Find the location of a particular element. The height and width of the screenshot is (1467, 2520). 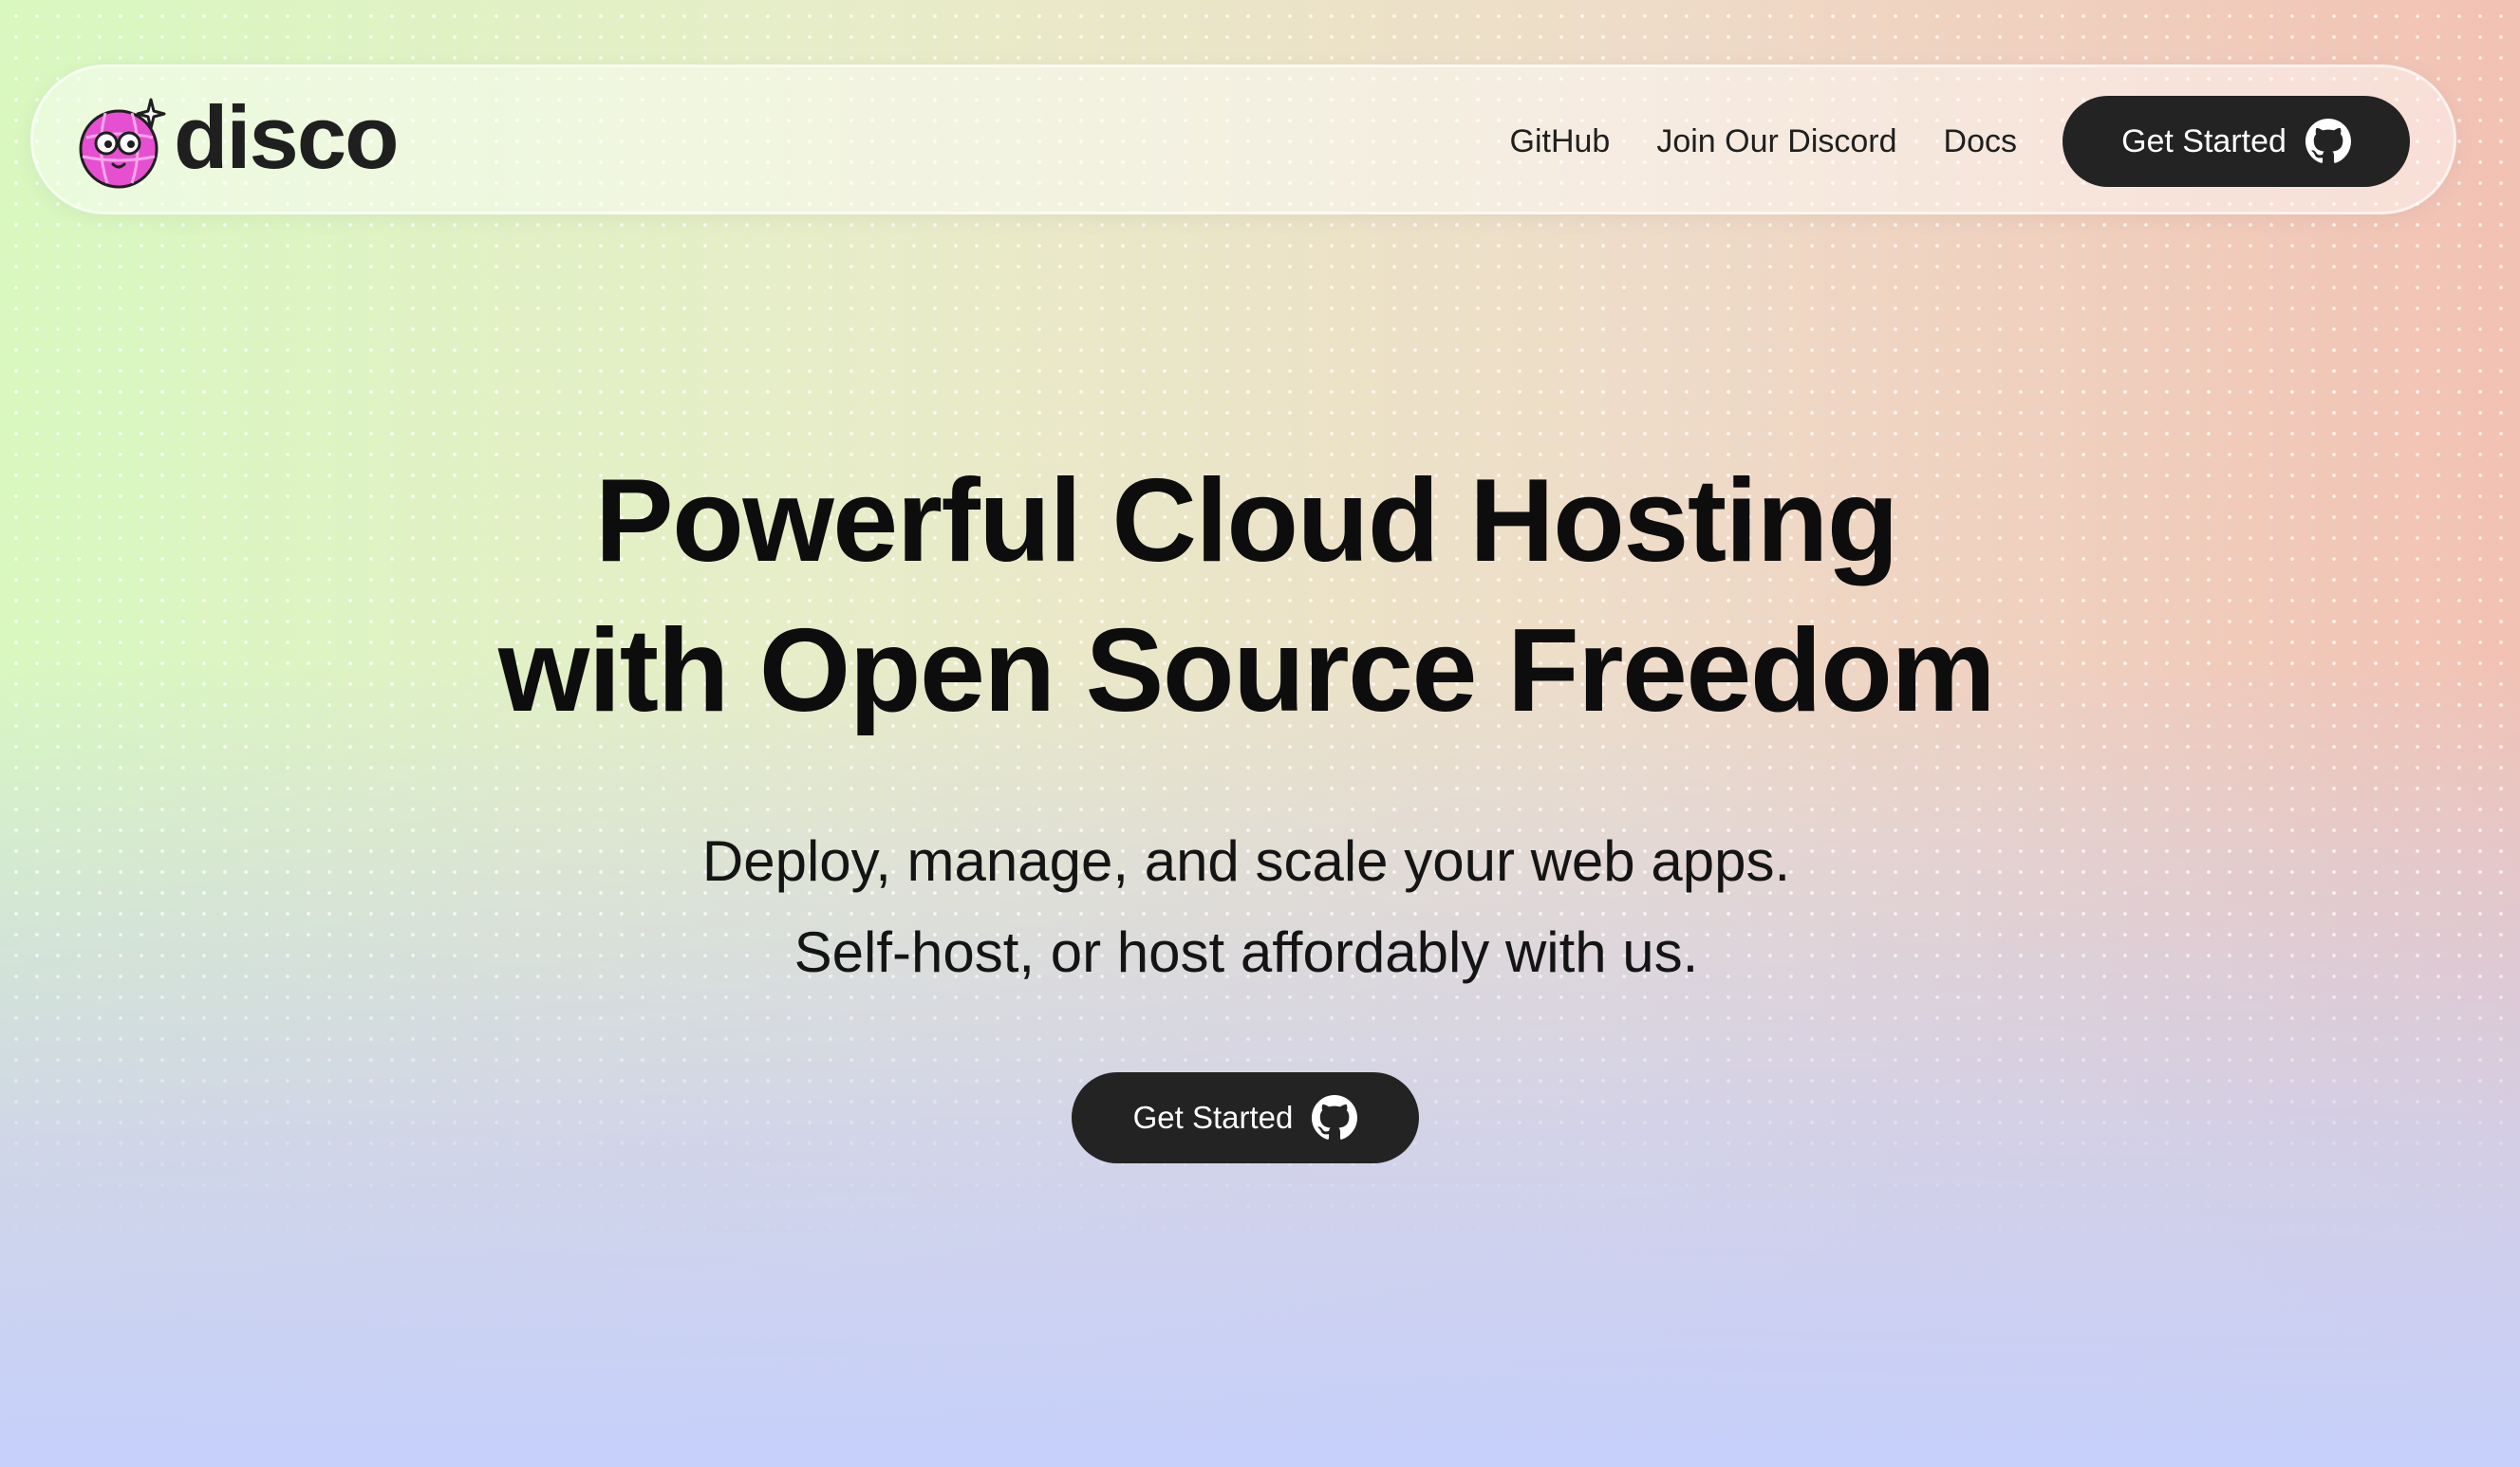

logo-home-link: disco is located at coordinates (239, 140).